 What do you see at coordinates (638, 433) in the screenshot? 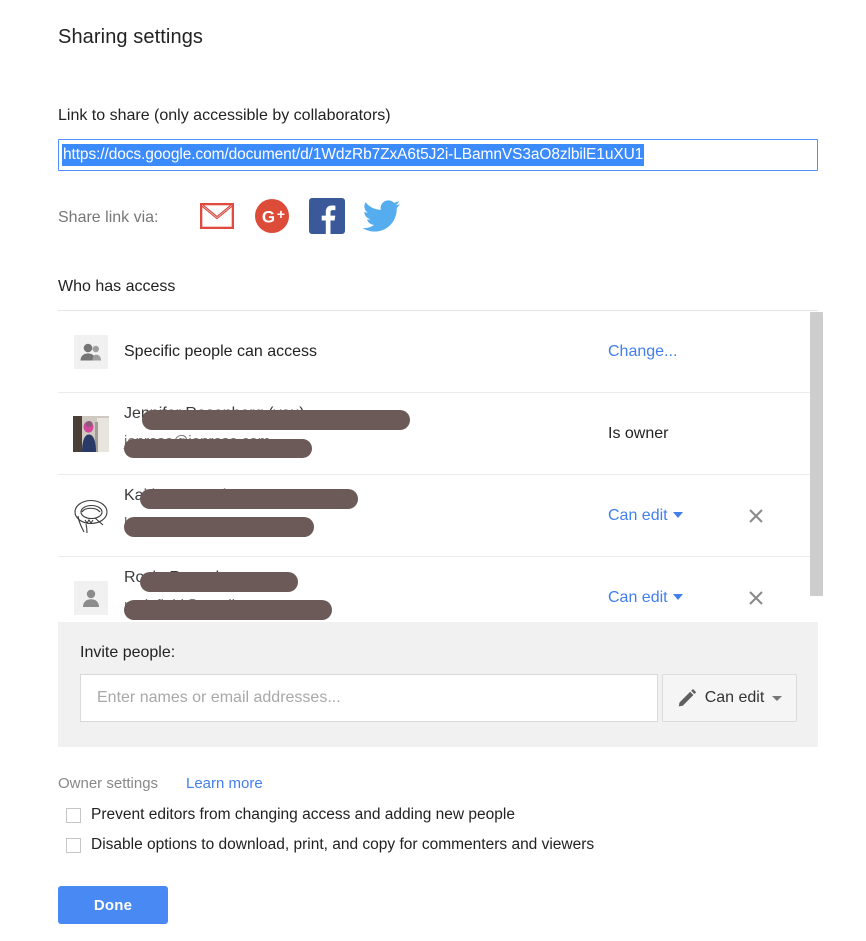
I see `owner-status-label: Is owner` at bounding box center [638, 433].